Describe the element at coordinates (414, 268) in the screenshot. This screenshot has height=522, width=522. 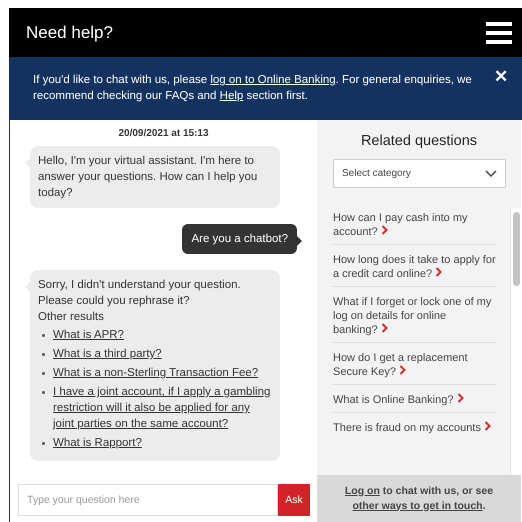
I see `related-question-link: How long does it take to apply for a credit card online?` at that location.